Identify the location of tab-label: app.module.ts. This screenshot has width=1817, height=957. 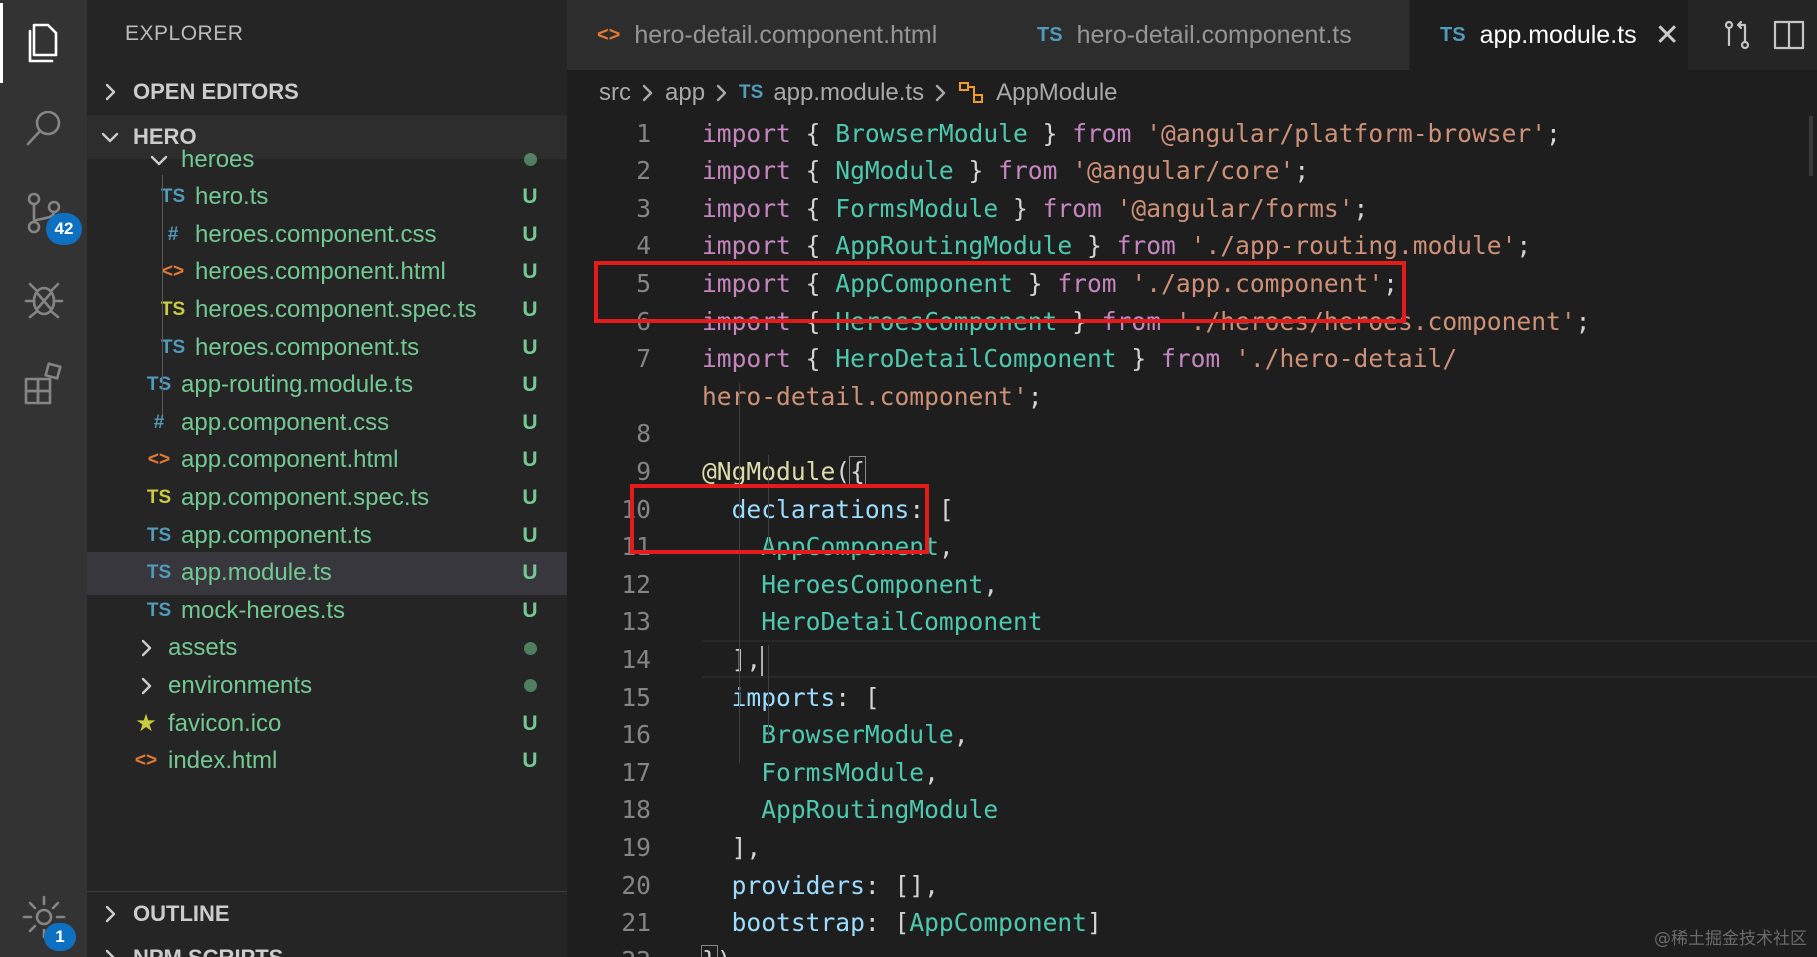
(1558, 34).